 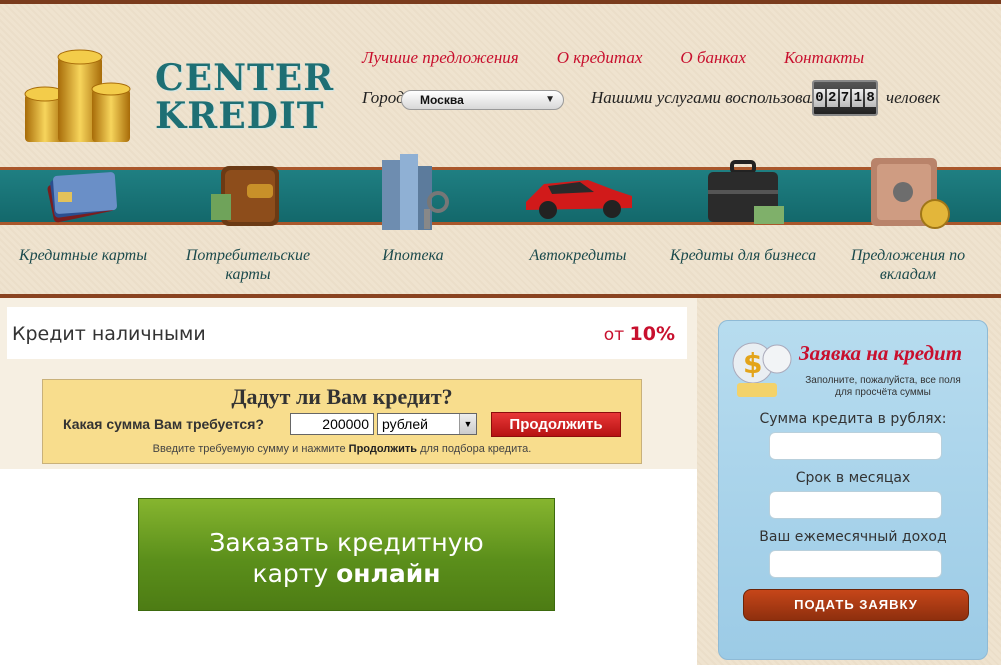 I want to click on order-line-1: Заказать кредитную, so click(x=346, y=542).